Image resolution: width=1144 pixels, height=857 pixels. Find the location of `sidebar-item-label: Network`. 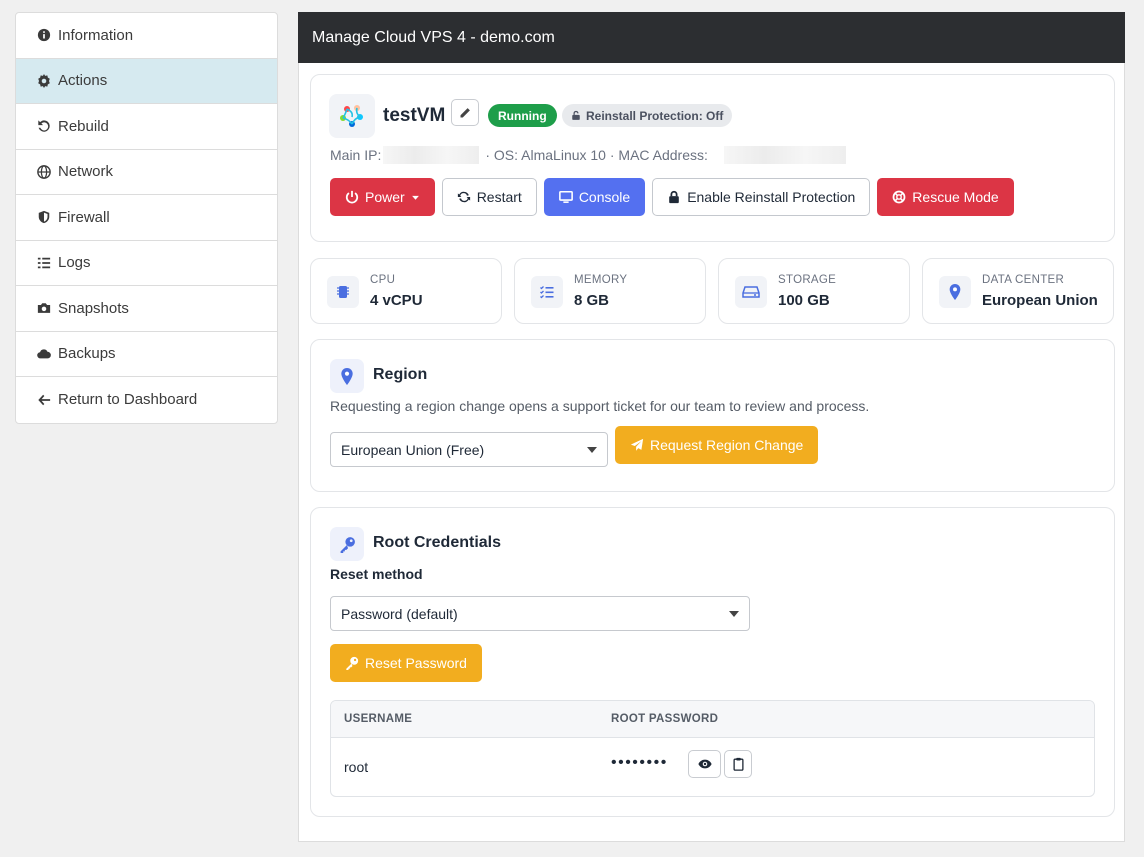

sidebar-item-label: Network is located at coordinates (86, 172).